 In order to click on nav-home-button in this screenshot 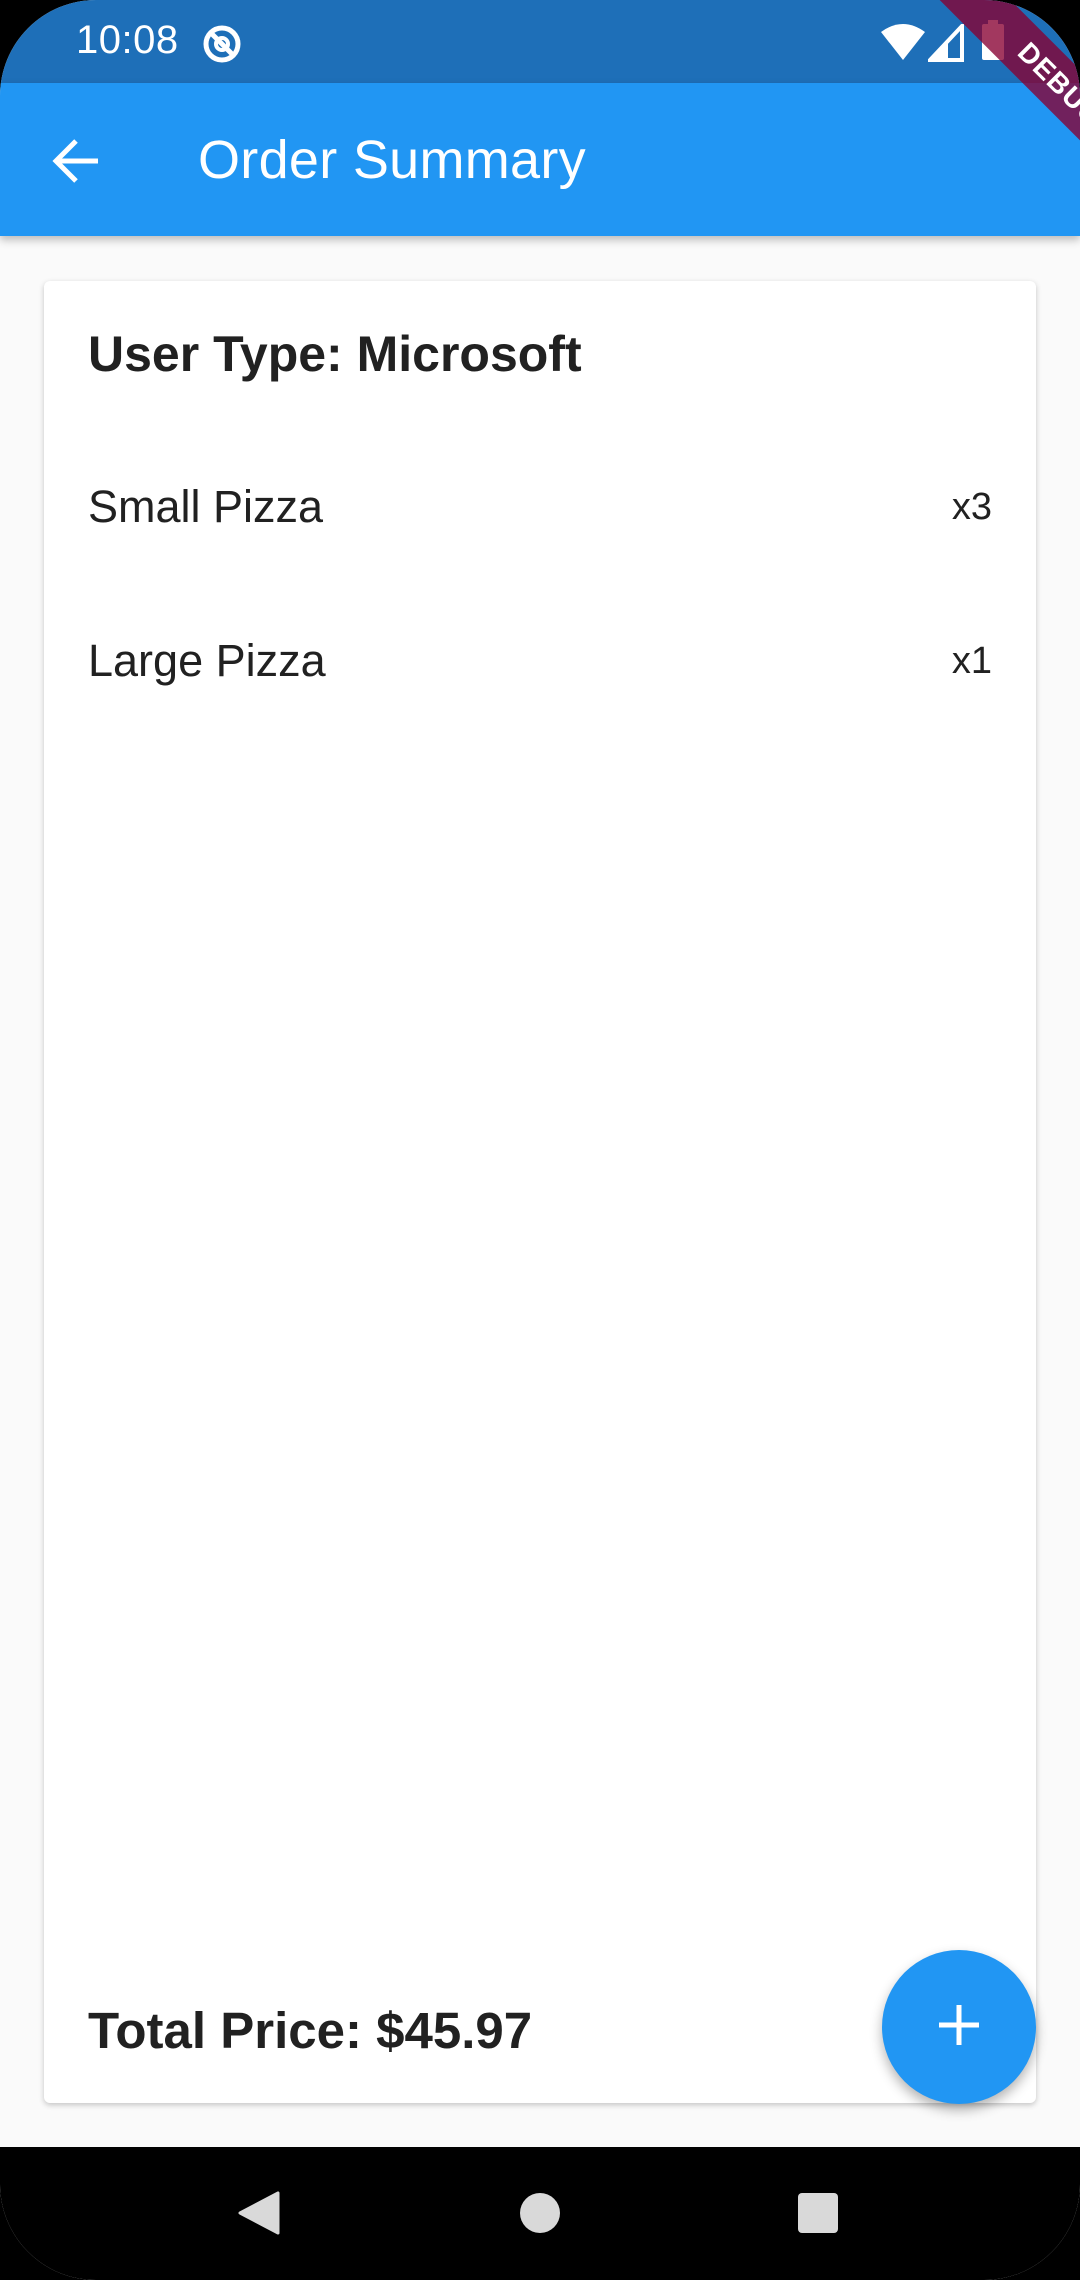, I will do `click(540, 2215)`.